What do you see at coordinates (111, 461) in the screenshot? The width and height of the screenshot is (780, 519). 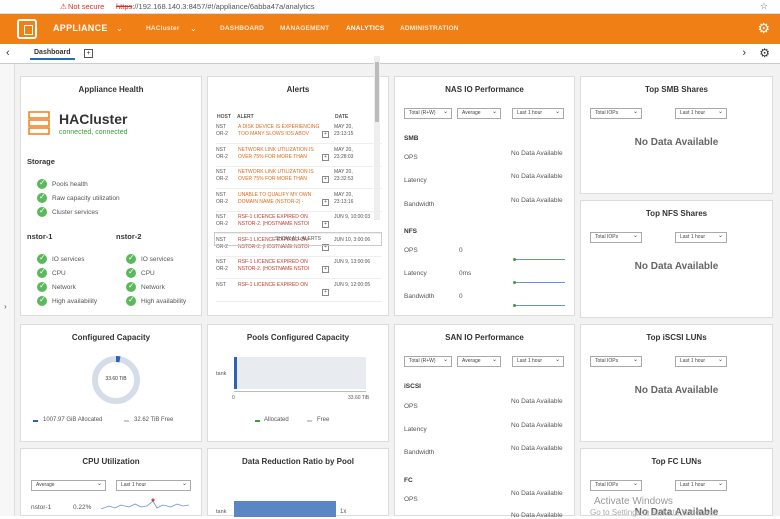 I see `panel-title: CPU Utilization` at bounding box center [111, 461].